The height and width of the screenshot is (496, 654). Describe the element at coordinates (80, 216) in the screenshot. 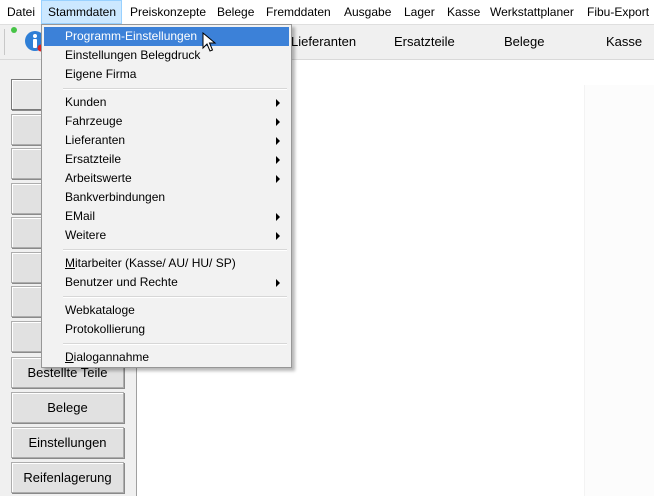

I see `menu-item-label: EMail` at that location.